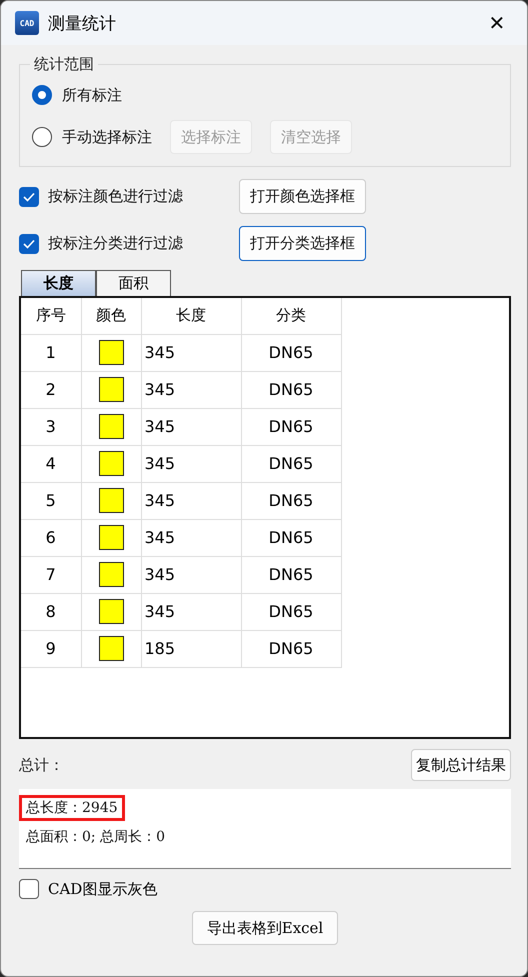 The image size is (528, 977). What do you see at coordinates (133, 283) in the screenshot?
I see `tab: 面积` at bounding box center [133, 283].